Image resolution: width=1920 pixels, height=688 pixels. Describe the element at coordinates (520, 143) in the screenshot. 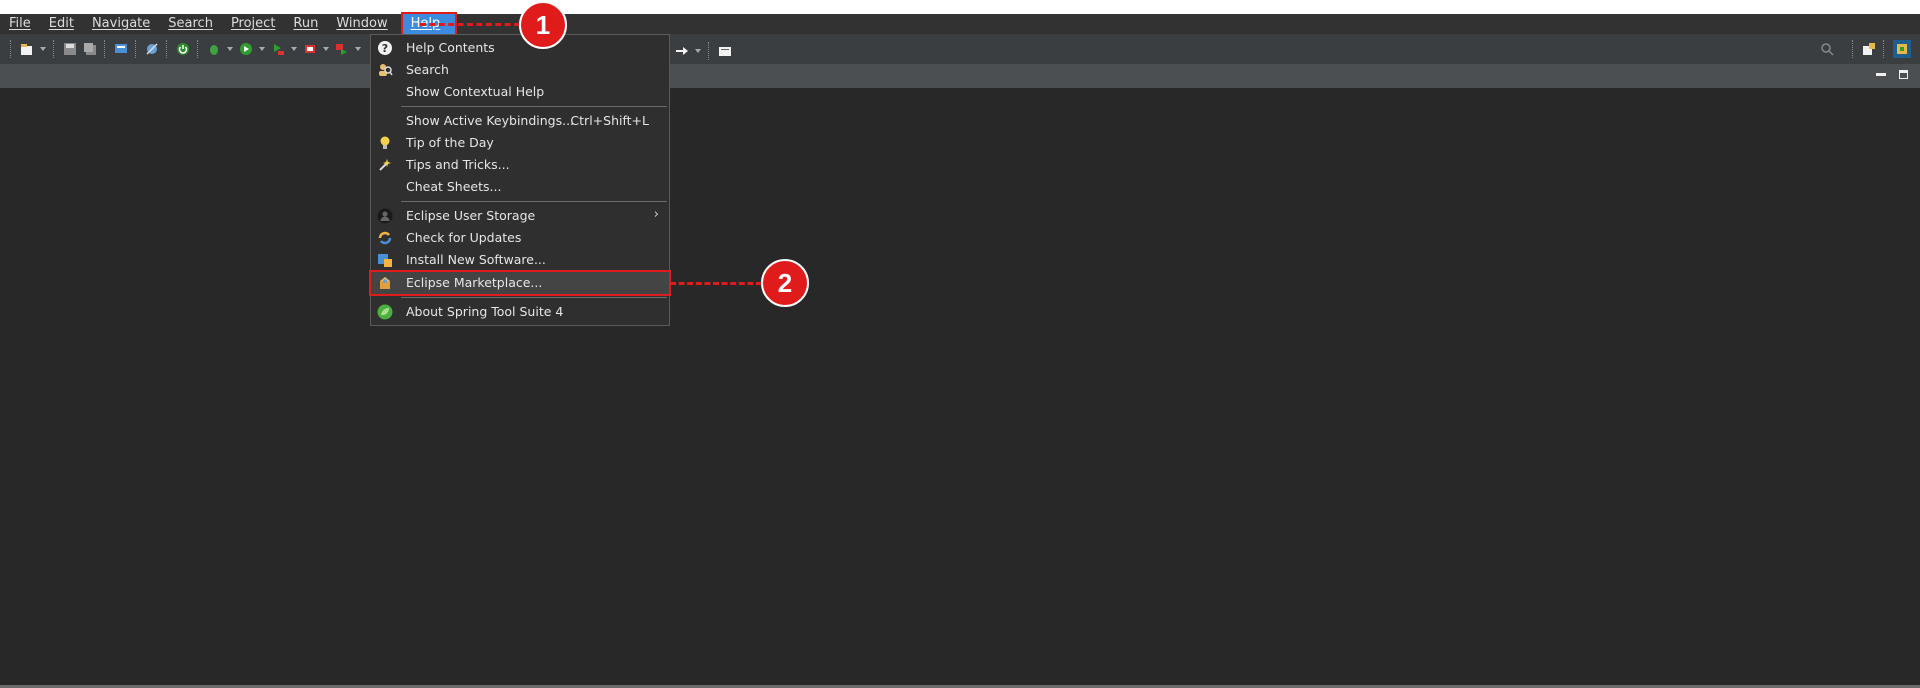

I see `menu-item-tip-of-the-day: Tip of the Day` at that location.